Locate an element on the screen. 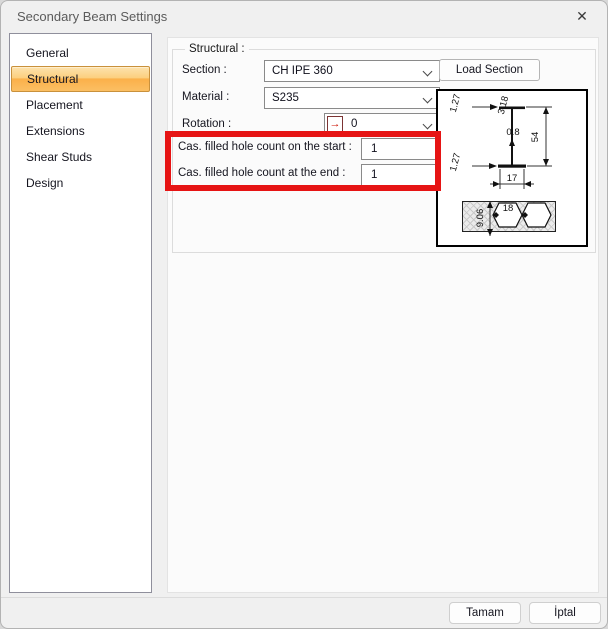 The image size is (608, 629). sidebar-item-structural: Structural is located at coordinates (80, 79).